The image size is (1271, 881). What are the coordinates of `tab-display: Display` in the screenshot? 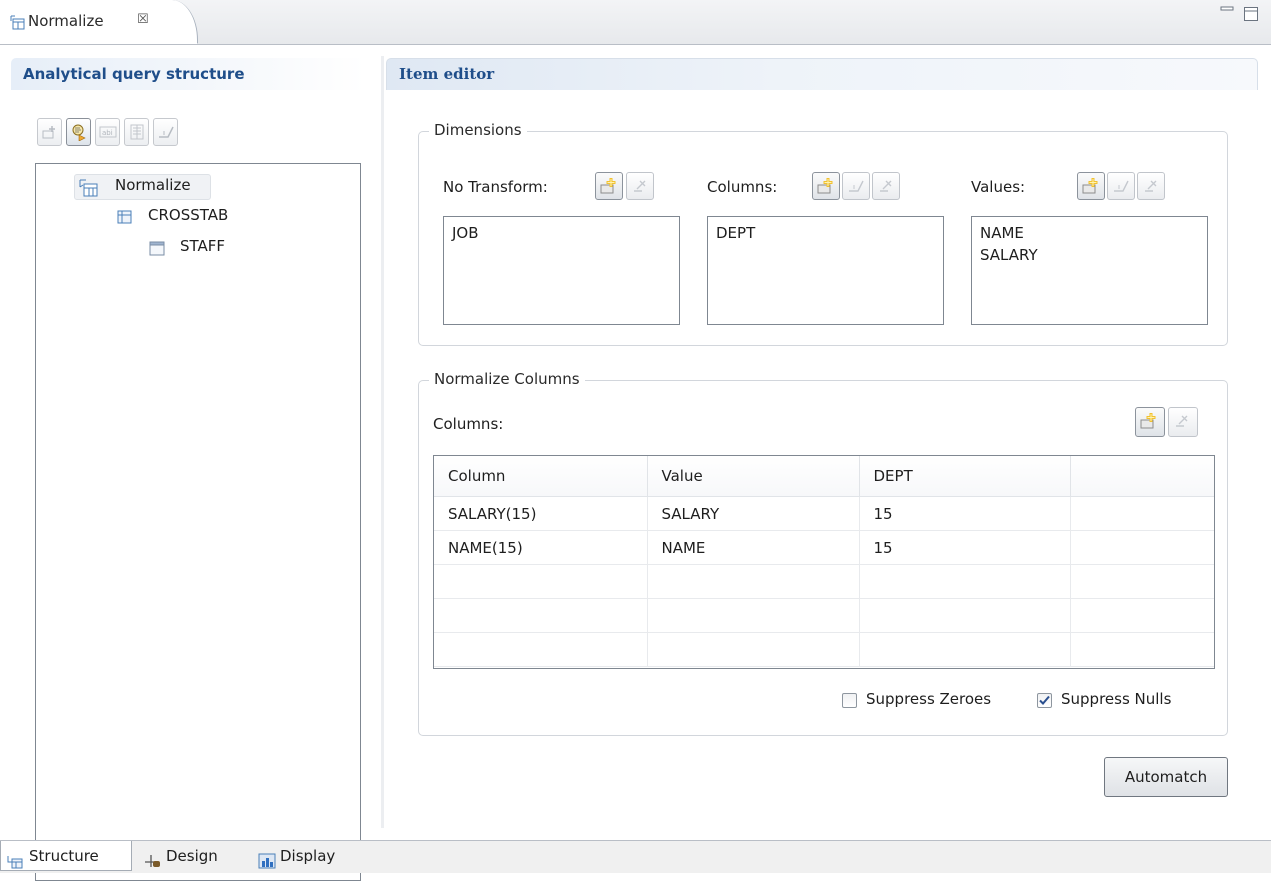 It's located at (307, 856).